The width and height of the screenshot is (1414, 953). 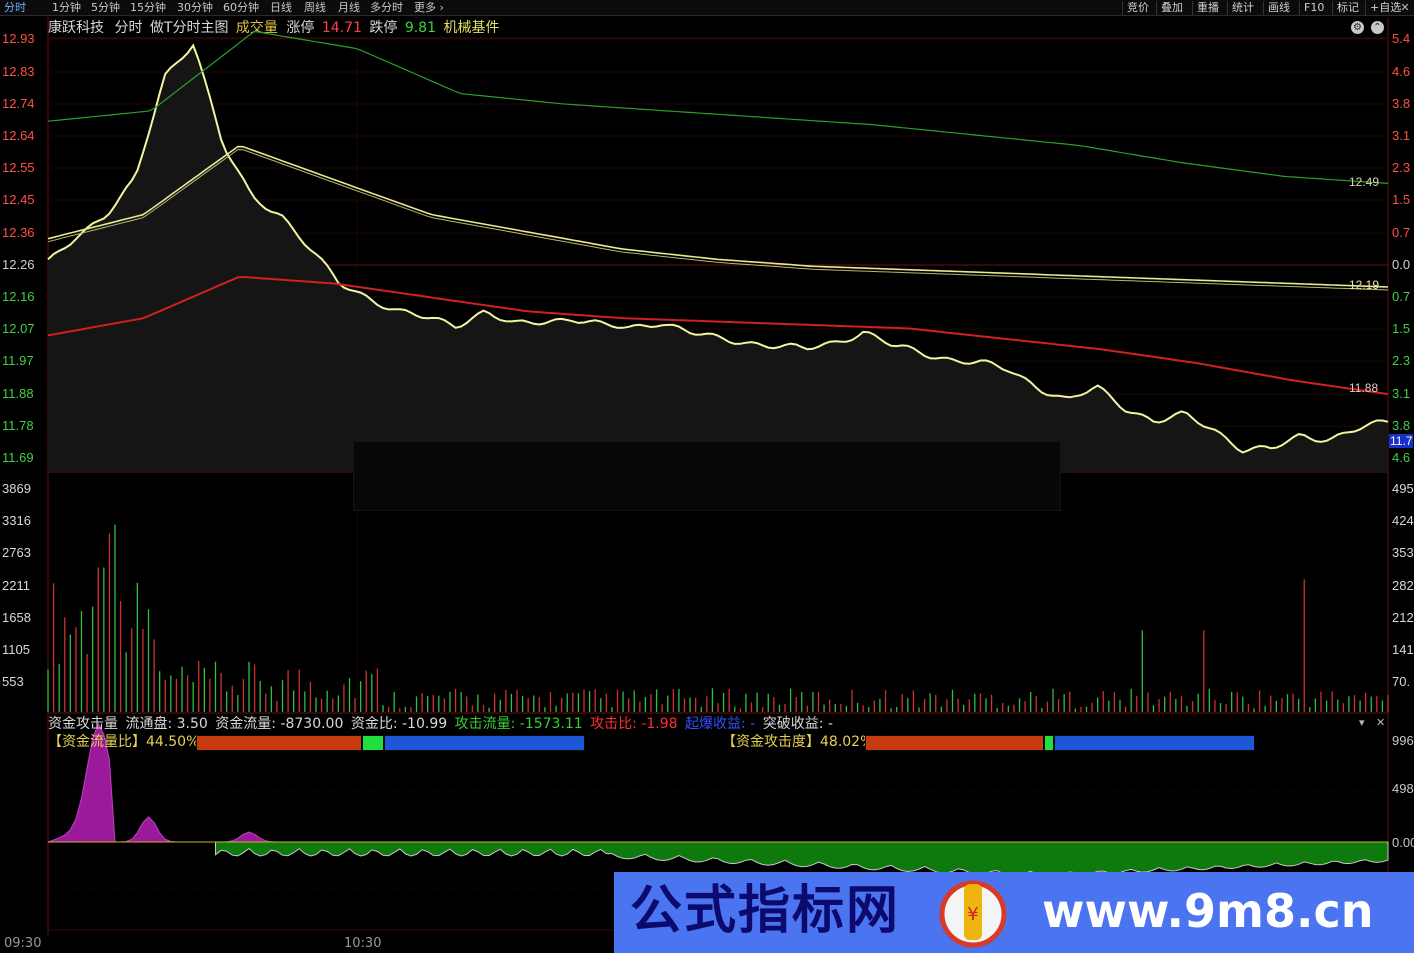 I want to click on gauge2-sell-bar, so click(x=954, y=743).